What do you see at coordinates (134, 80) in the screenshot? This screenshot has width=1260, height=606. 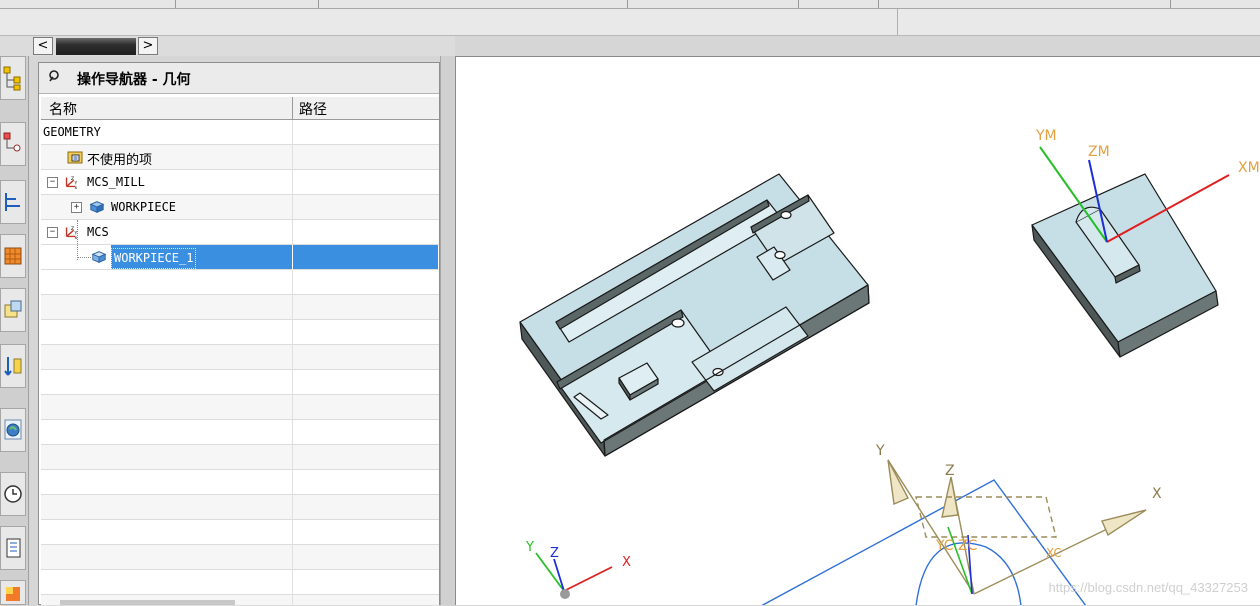 I see `navigator-title: 操作导航器 - 几何` at bounding box center [134, 80].